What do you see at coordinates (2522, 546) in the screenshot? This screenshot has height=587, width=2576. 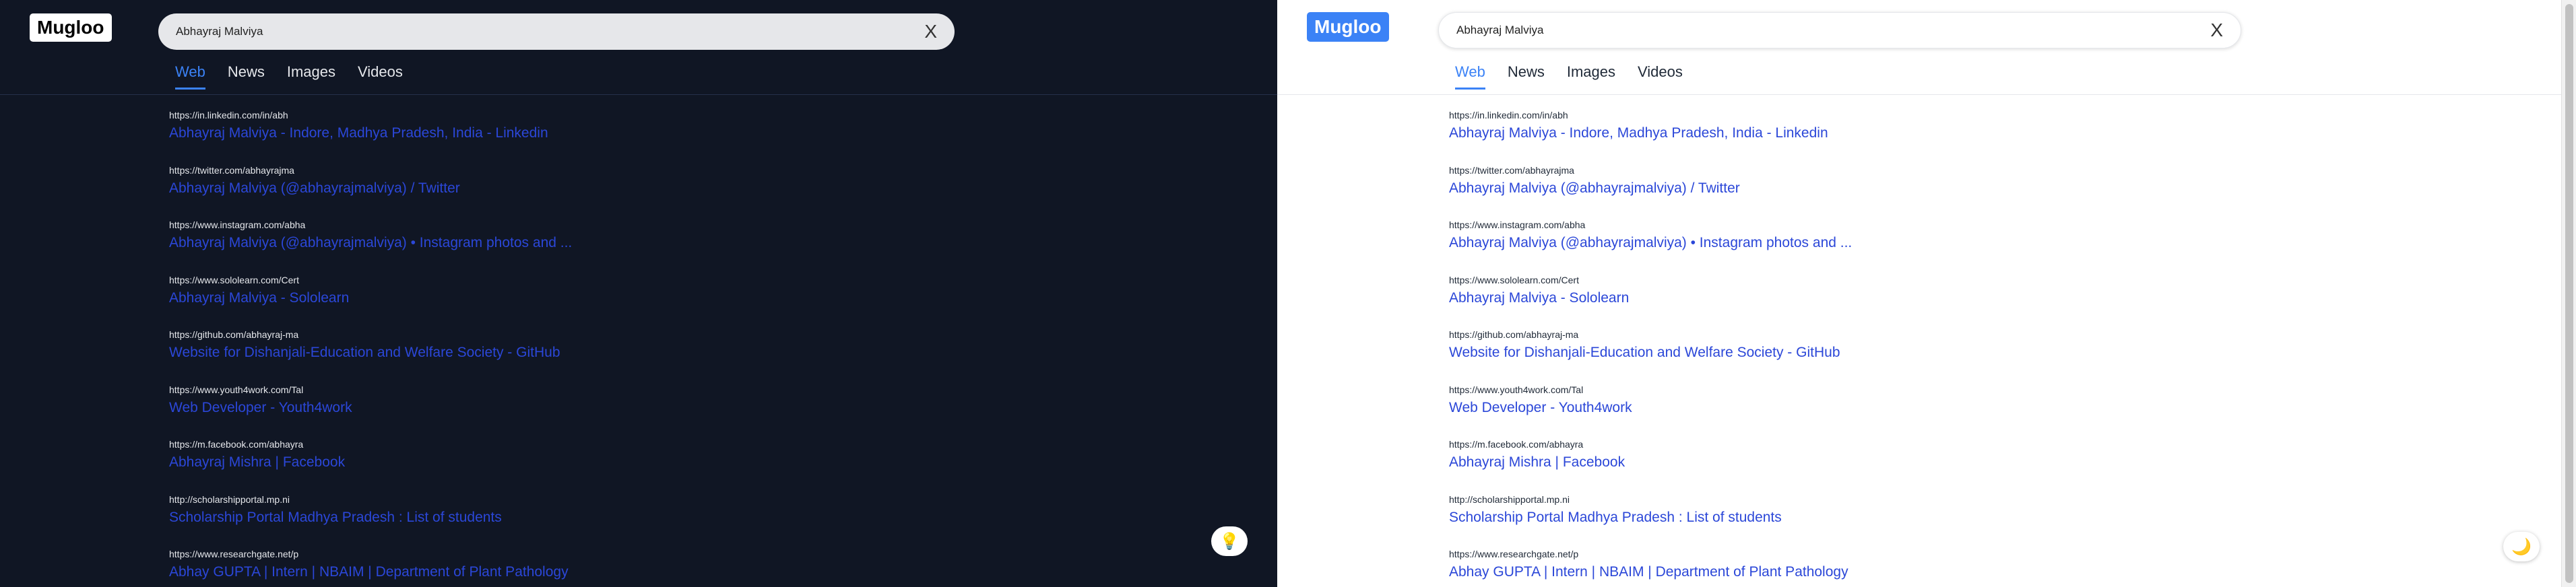 I see `moon-icon: 🌙` at bounding box center [2522, 546].